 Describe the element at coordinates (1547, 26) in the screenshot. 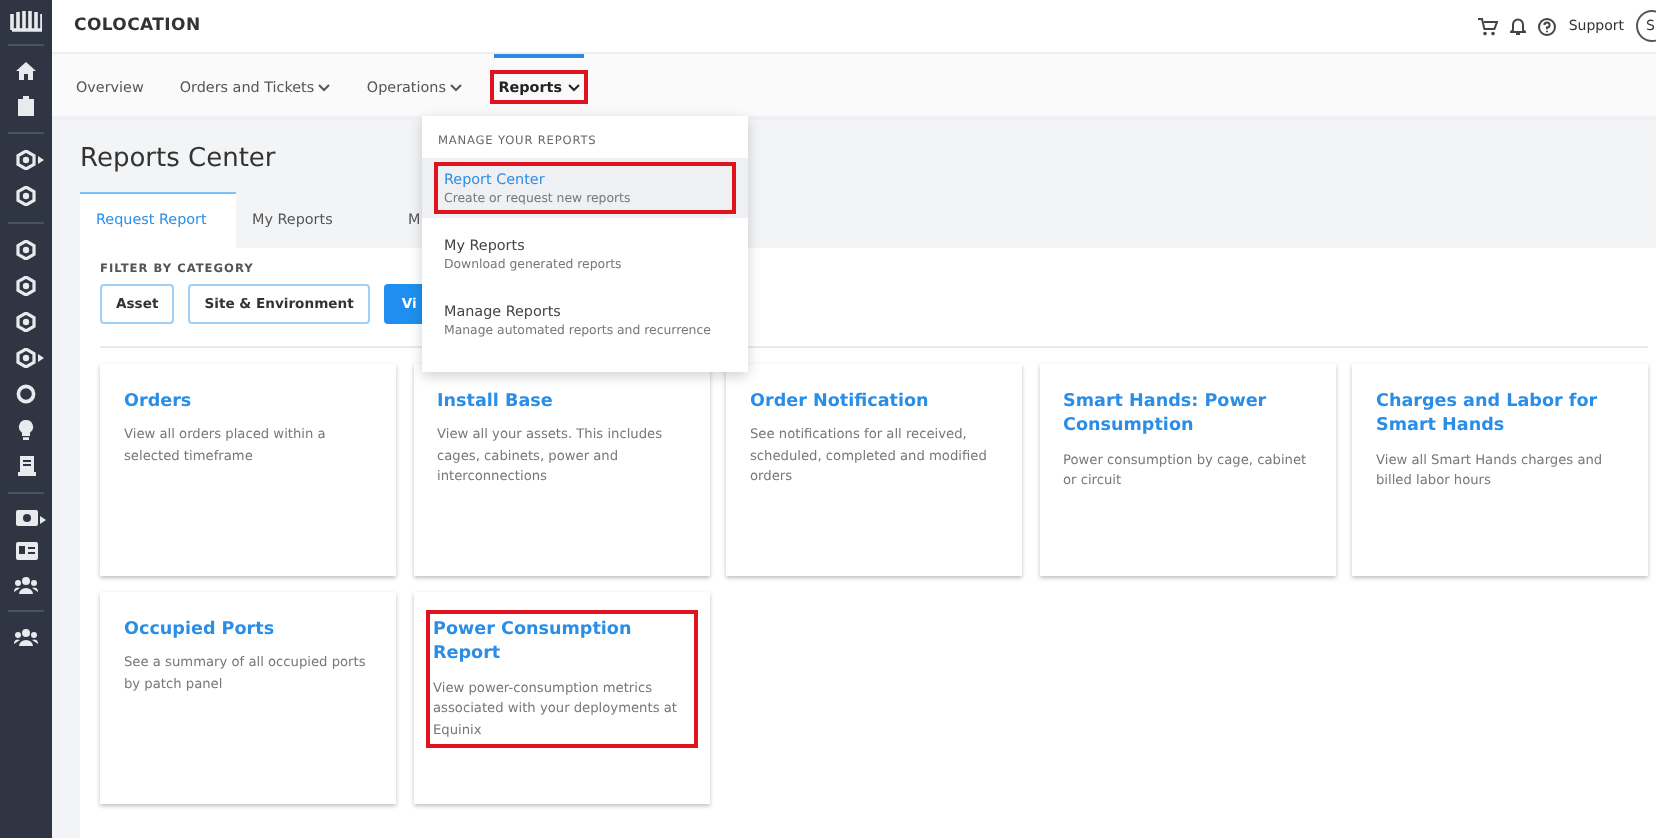

I see `help-icon` at that location.